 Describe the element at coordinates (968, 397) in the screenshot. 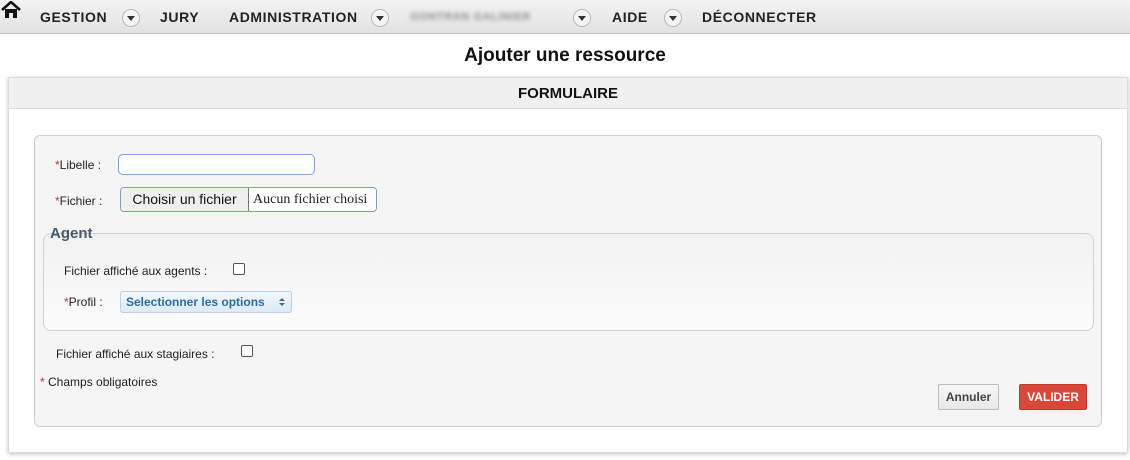

I see `cancel-button: Annuler` at that location.